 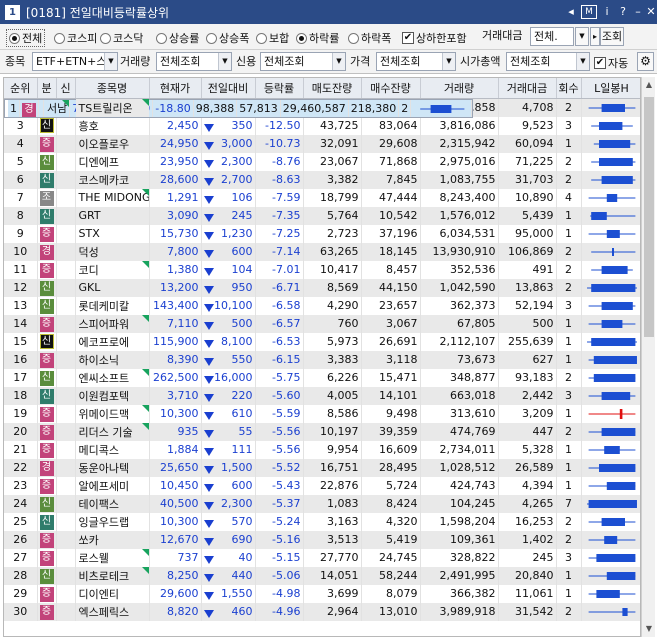 I want to click on stock-name-cell: 코스메카코, so click(x=112, y=179).